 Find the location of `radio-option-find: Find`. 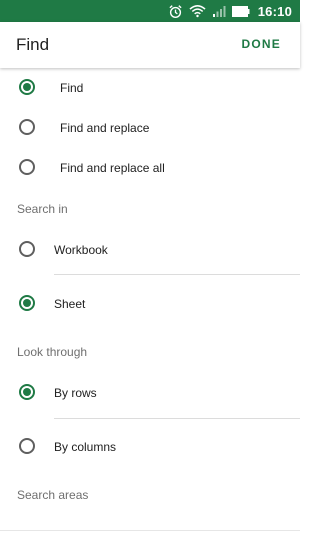

radio-option-find: Find is located at coordinates (150, 88).